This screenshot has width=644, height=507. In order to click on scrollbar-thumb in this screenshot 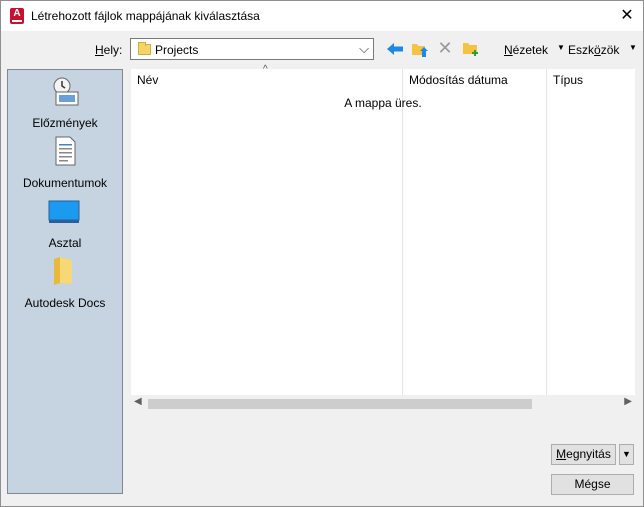, I will do `click(340, 404)`.